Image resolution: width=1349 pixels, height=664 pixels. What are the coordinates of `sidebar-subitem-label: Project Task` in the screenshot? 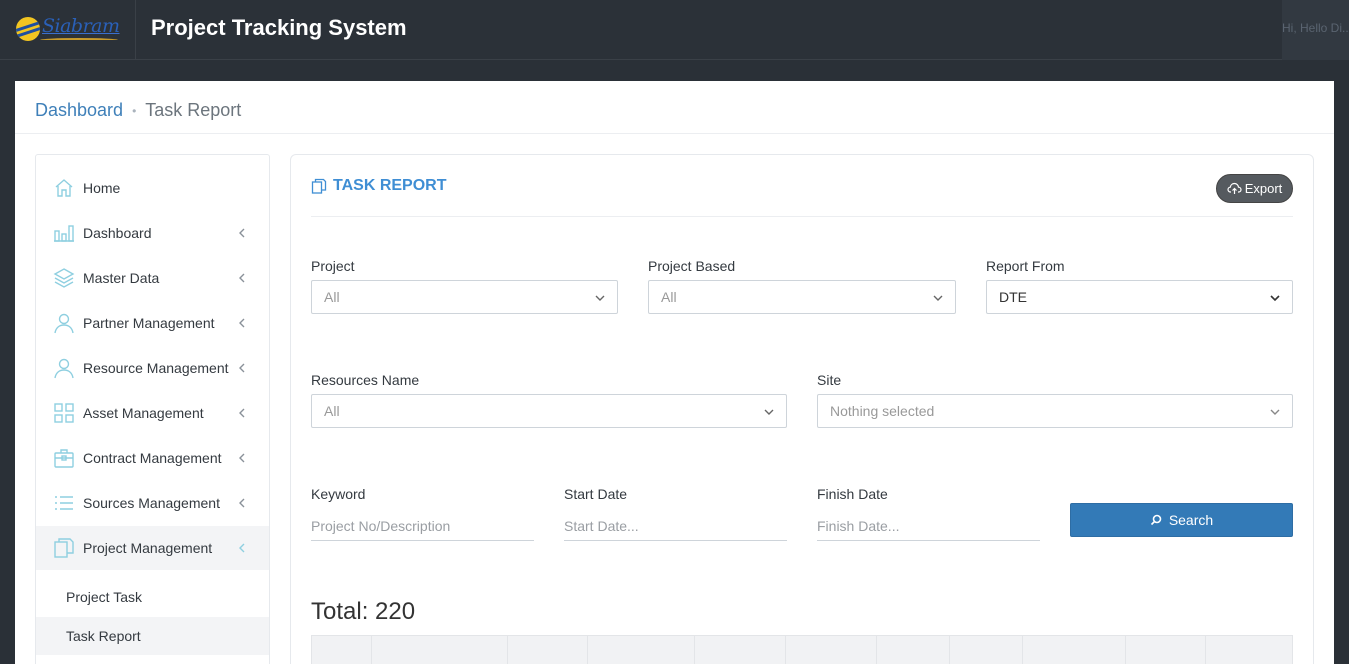 It's located at (104, 597).